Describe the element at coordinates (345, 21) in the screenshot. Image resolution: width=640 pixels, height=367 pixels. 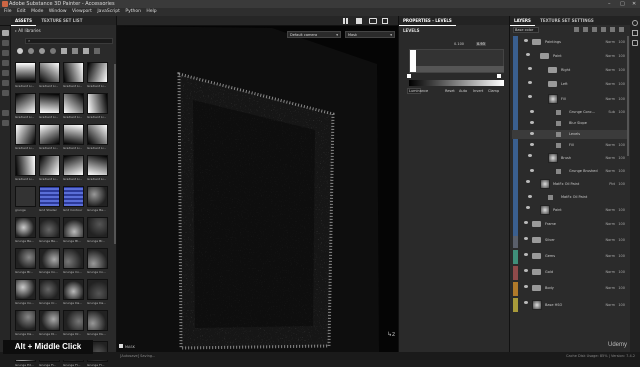
I see `pause-icon` at that location.